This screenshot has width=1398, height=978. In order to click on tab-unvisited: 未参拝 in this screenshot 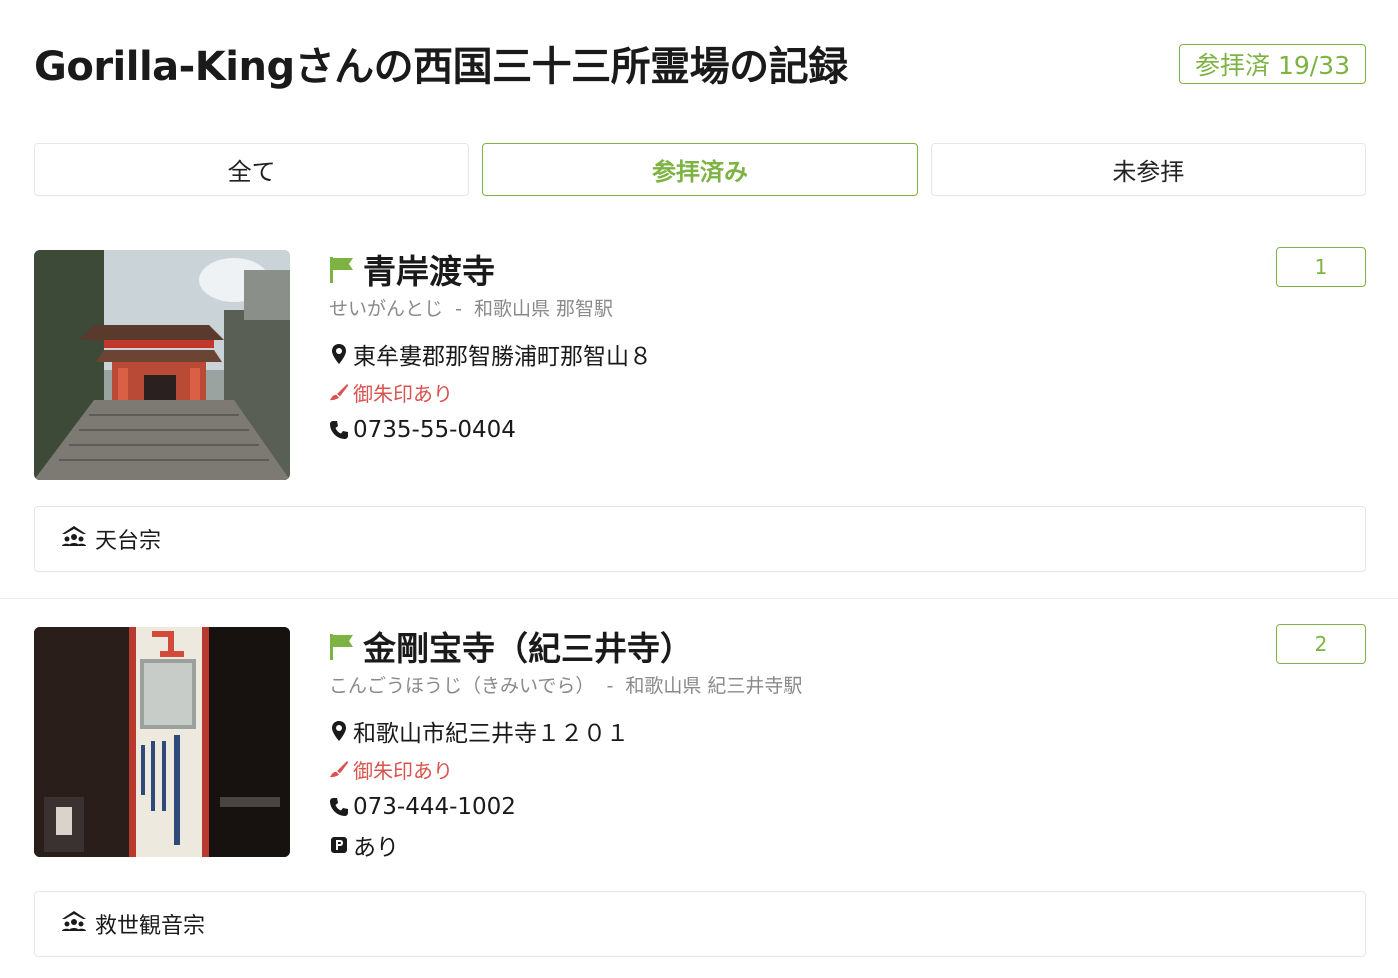, I will do `click(1148, 169)`.